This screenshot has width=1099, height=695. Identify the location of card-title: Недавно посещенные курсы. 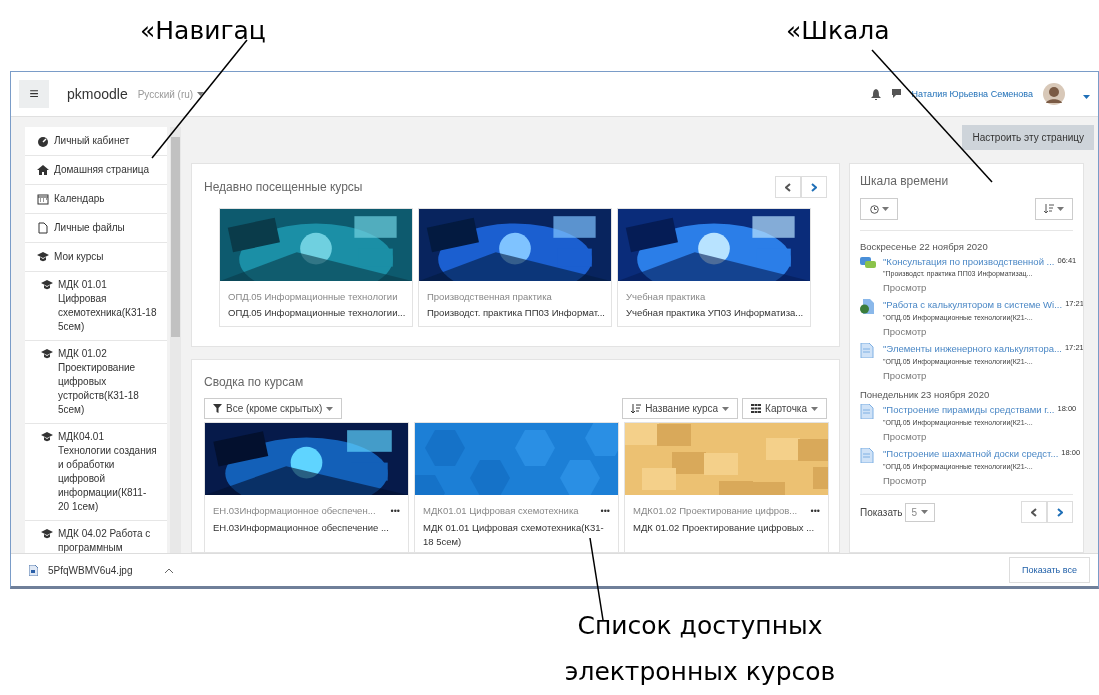
(283, 187).